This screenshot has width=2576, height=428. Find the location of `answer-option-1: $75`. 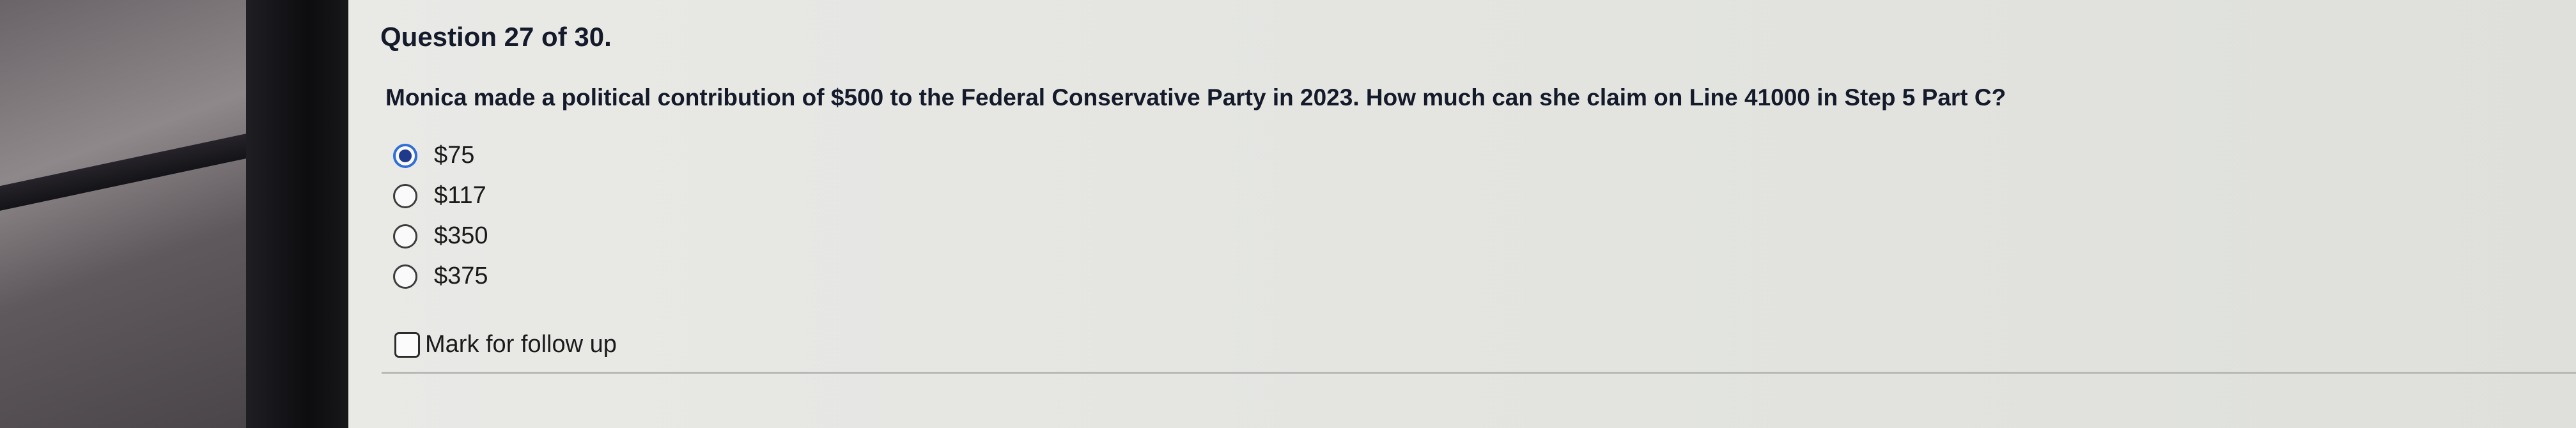

answer-option-1: $75 is located at coordinates (441, 155).